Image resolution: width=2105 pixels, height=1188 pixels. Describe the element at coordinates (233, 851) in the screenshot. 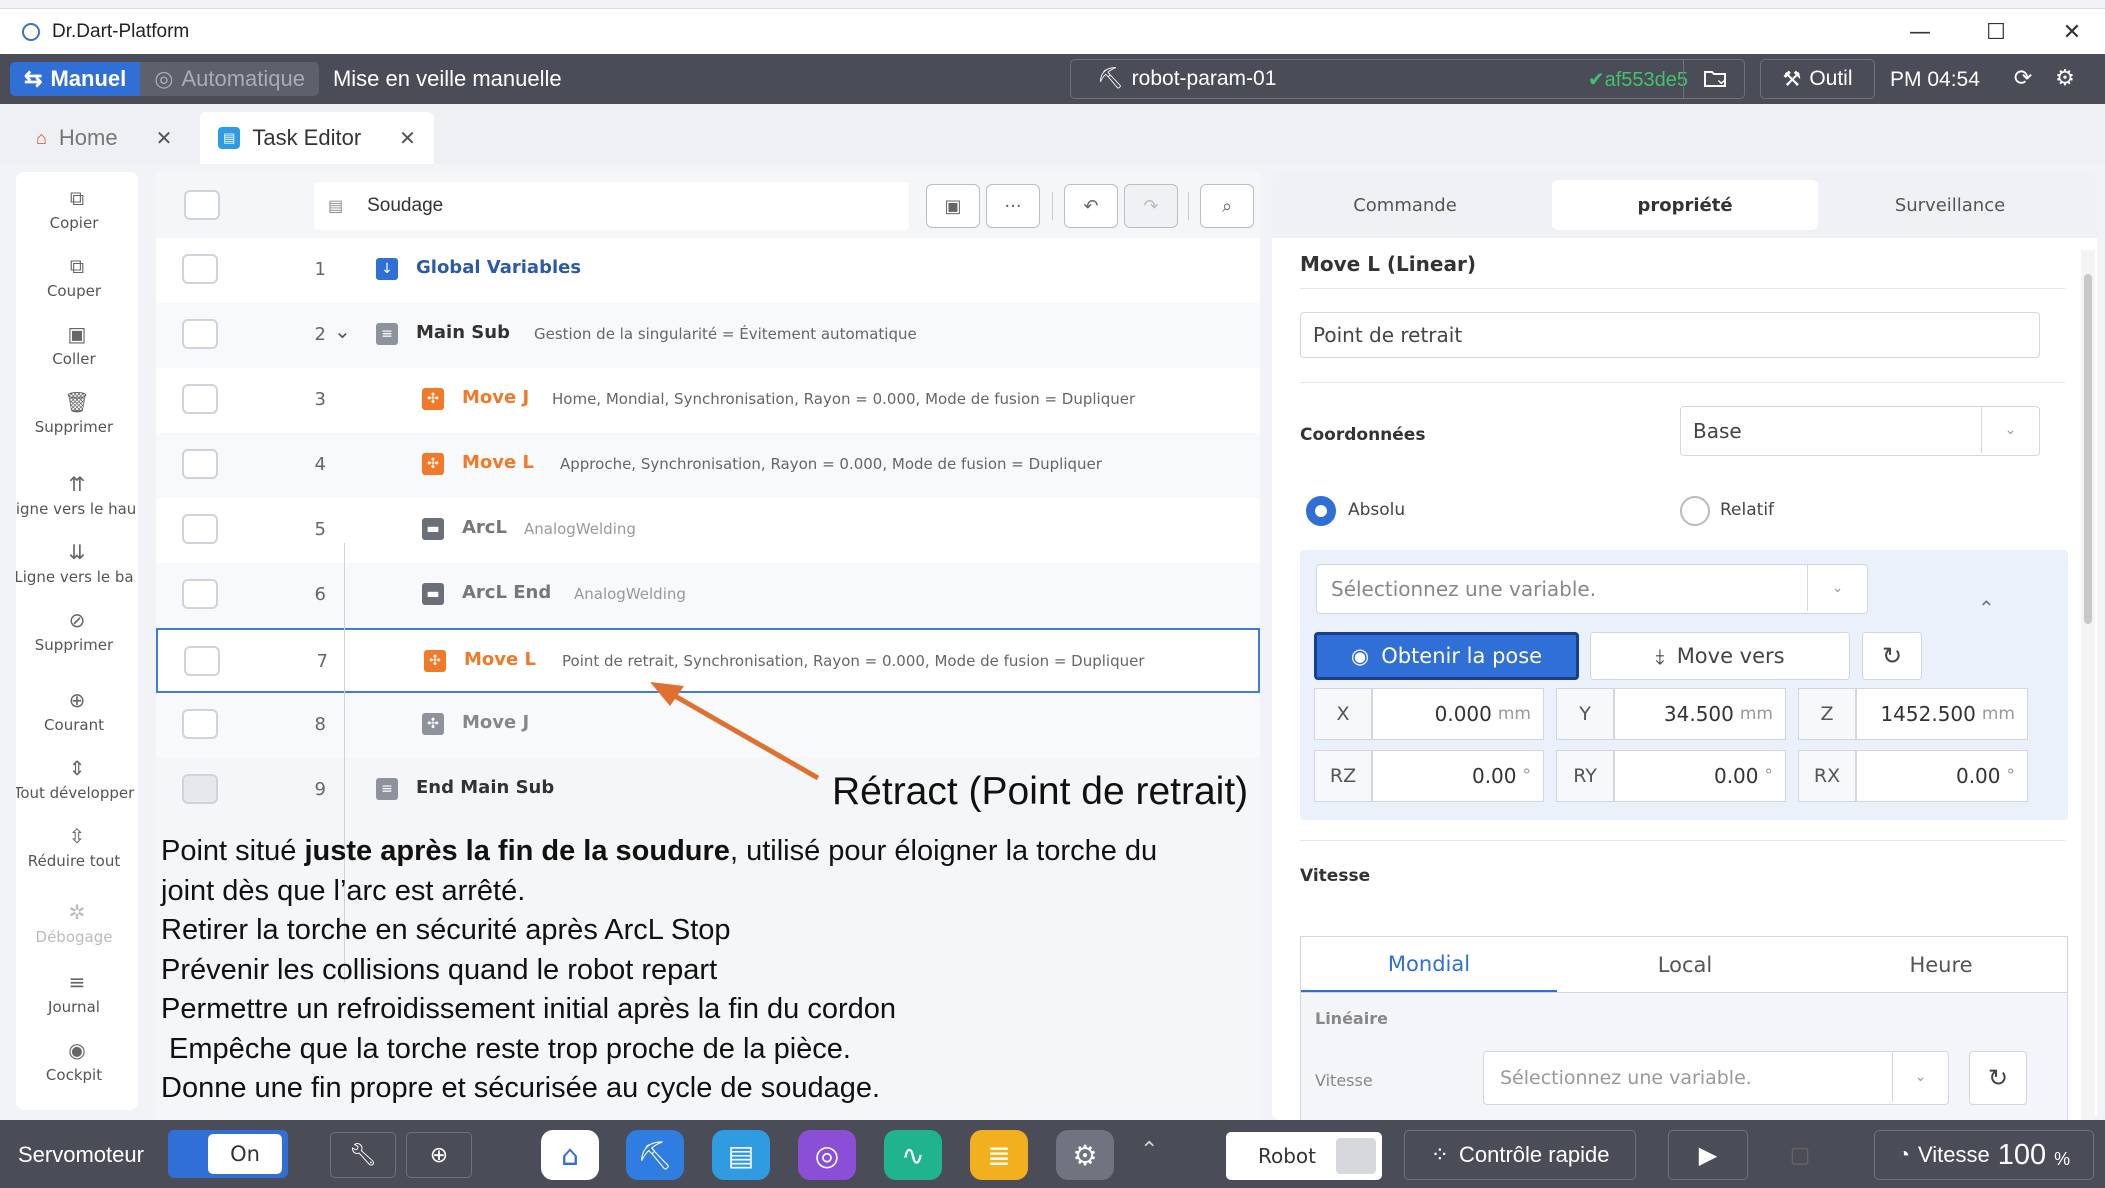

I see `annotation-line-1-prefix: Point situé` at that location.